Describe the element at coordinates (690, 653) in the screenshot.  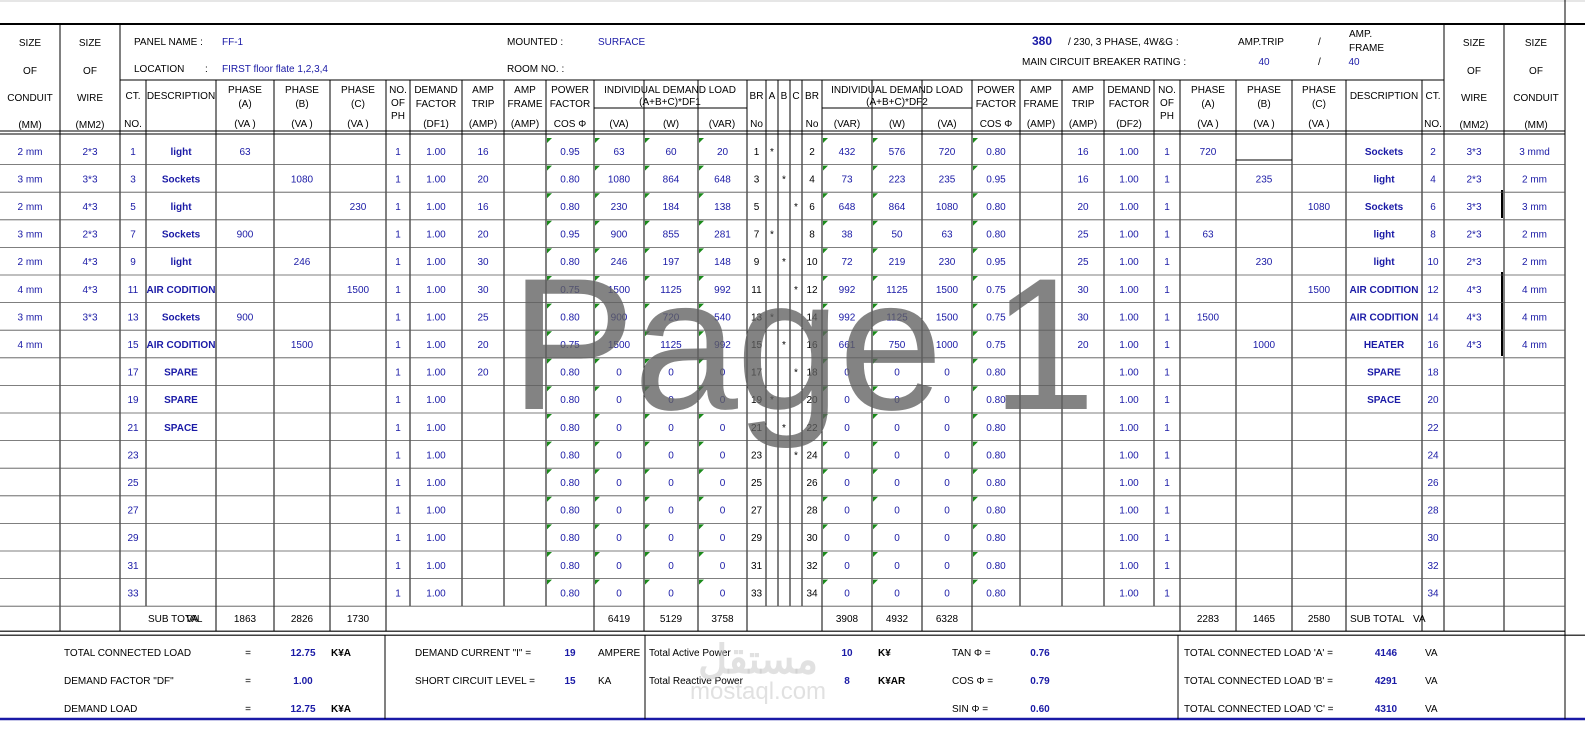
I see `total-active-power-label: Total Active Power` at that location.